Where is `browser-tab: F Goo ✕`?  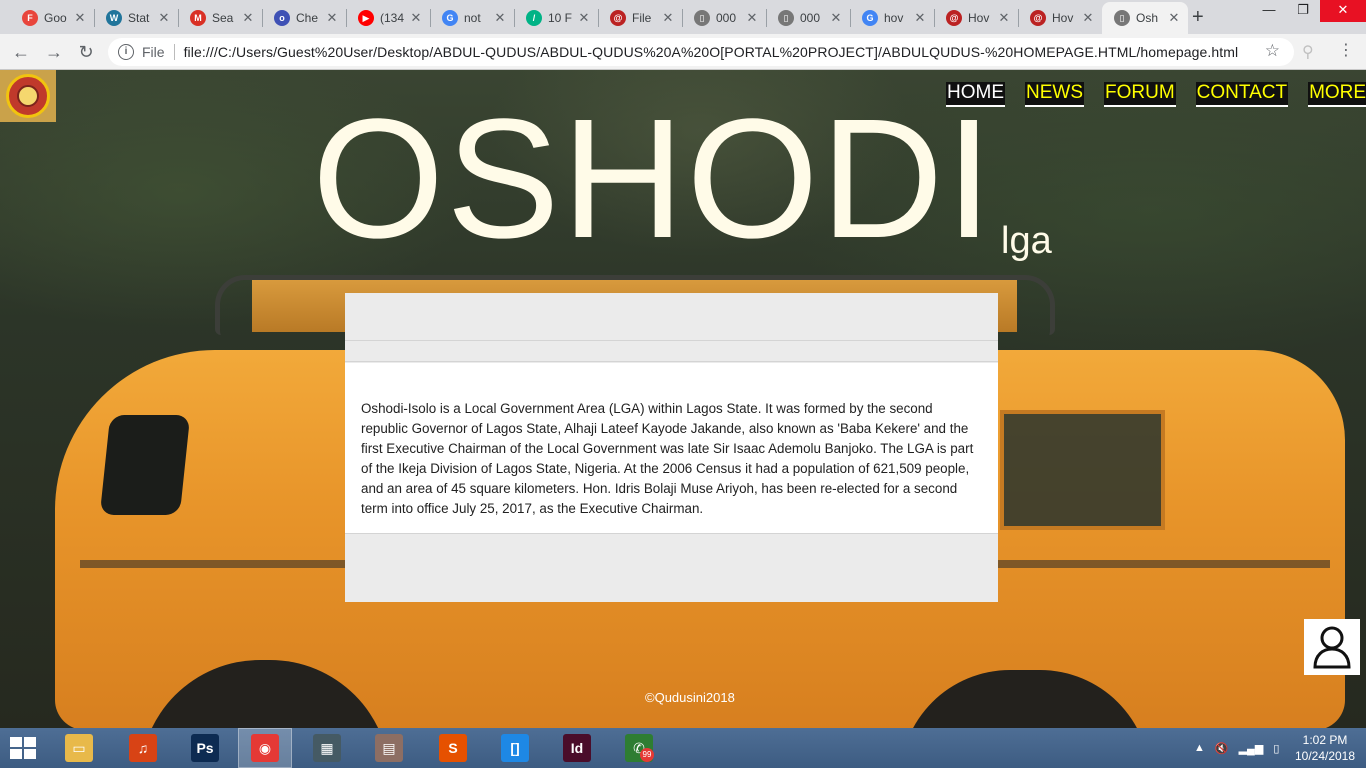
browser-tab: F Goo ✕ is located at coordinates (52, 18).